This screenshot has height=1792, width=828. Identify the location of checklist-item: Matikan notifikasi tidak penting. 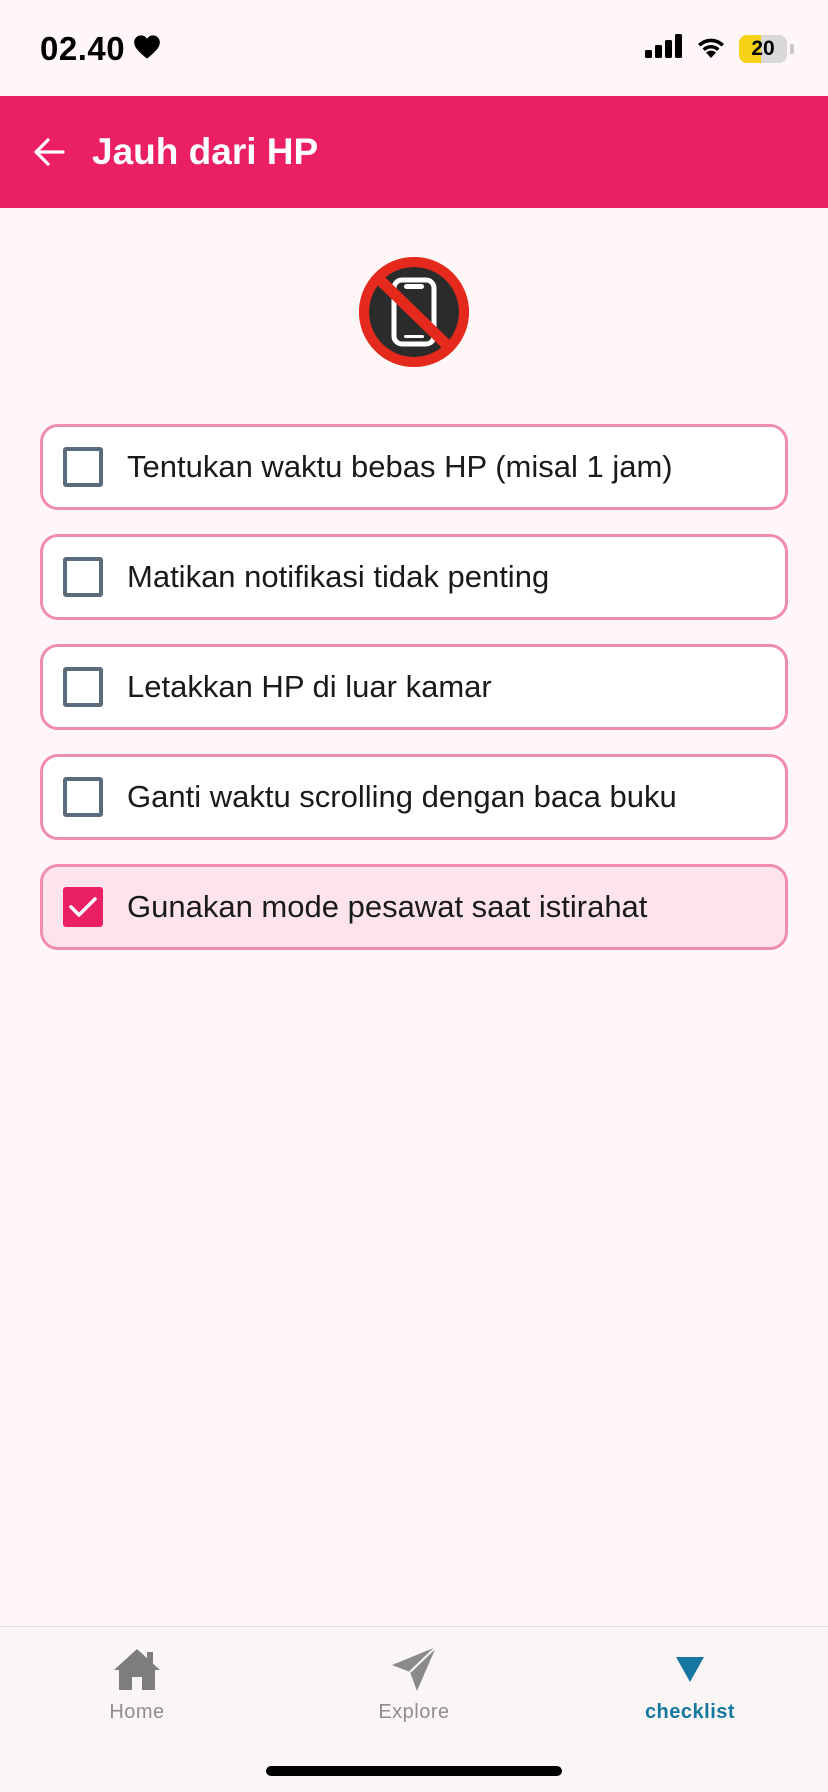
(414, 577).